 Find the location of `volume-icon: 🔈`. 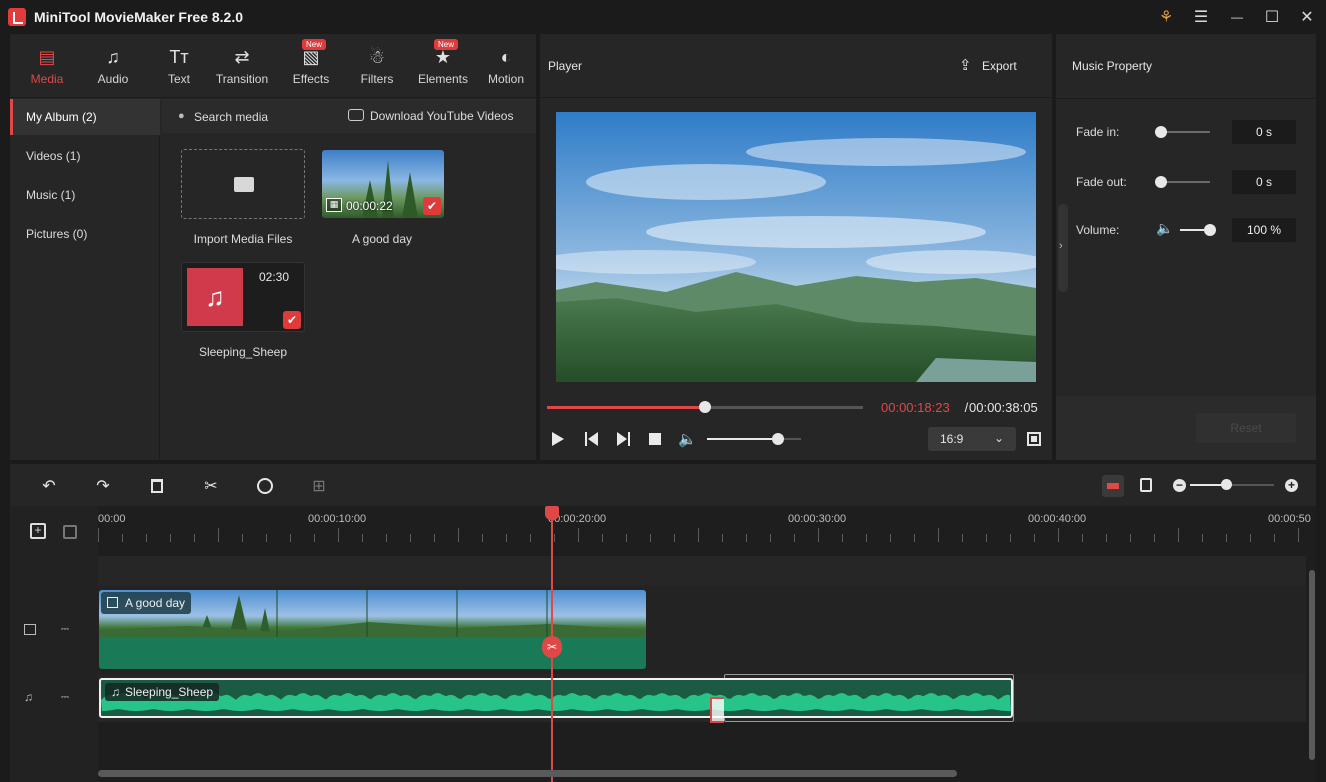

volume-icon: 🔈 is located at coordinates (687, 439).